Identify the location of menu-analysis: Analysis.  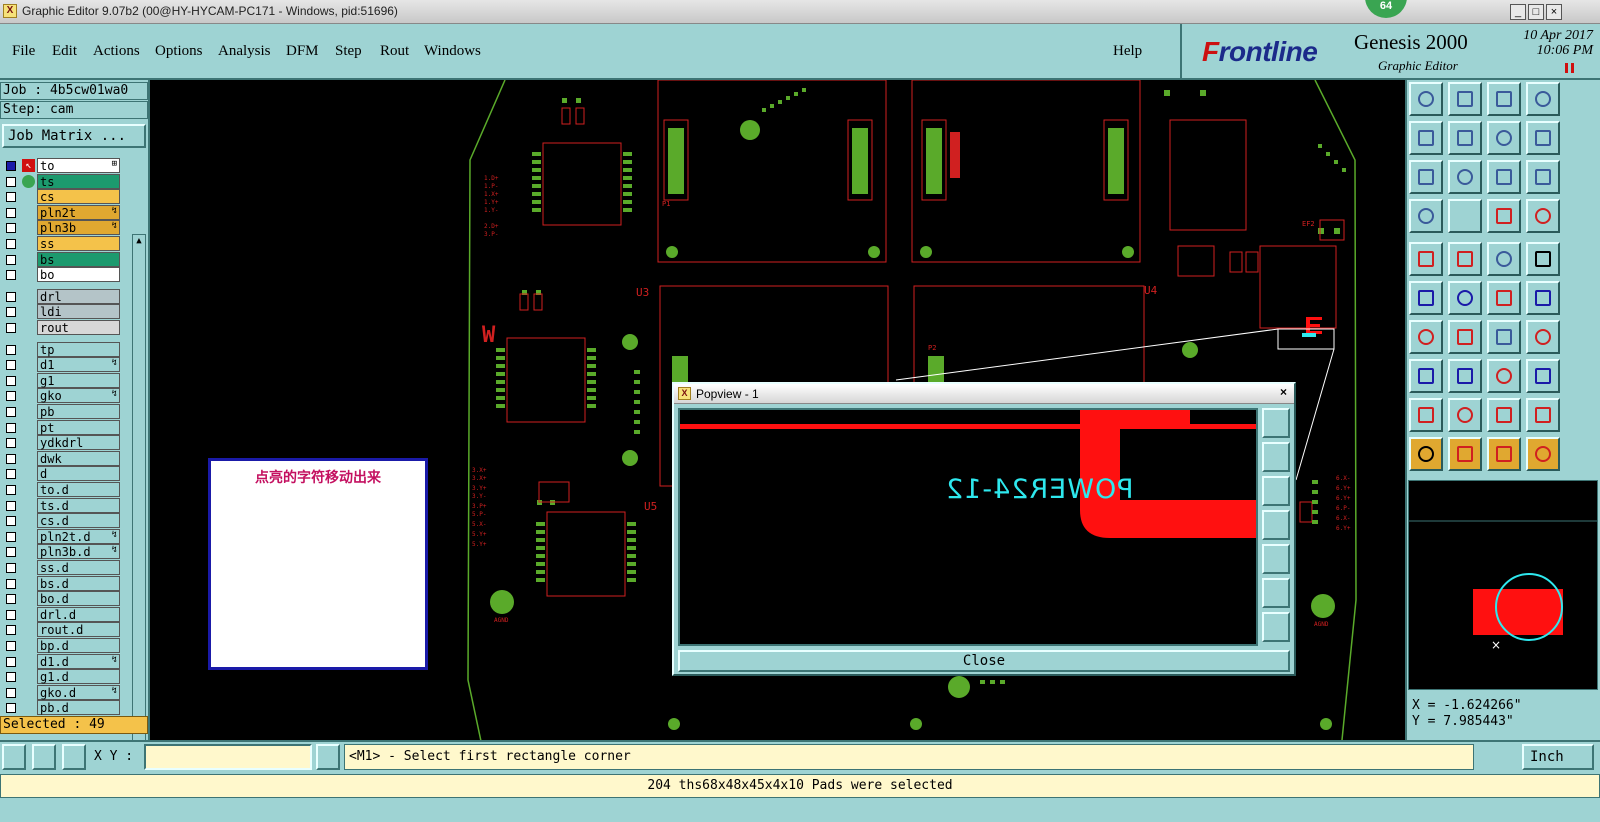
(244, 51).